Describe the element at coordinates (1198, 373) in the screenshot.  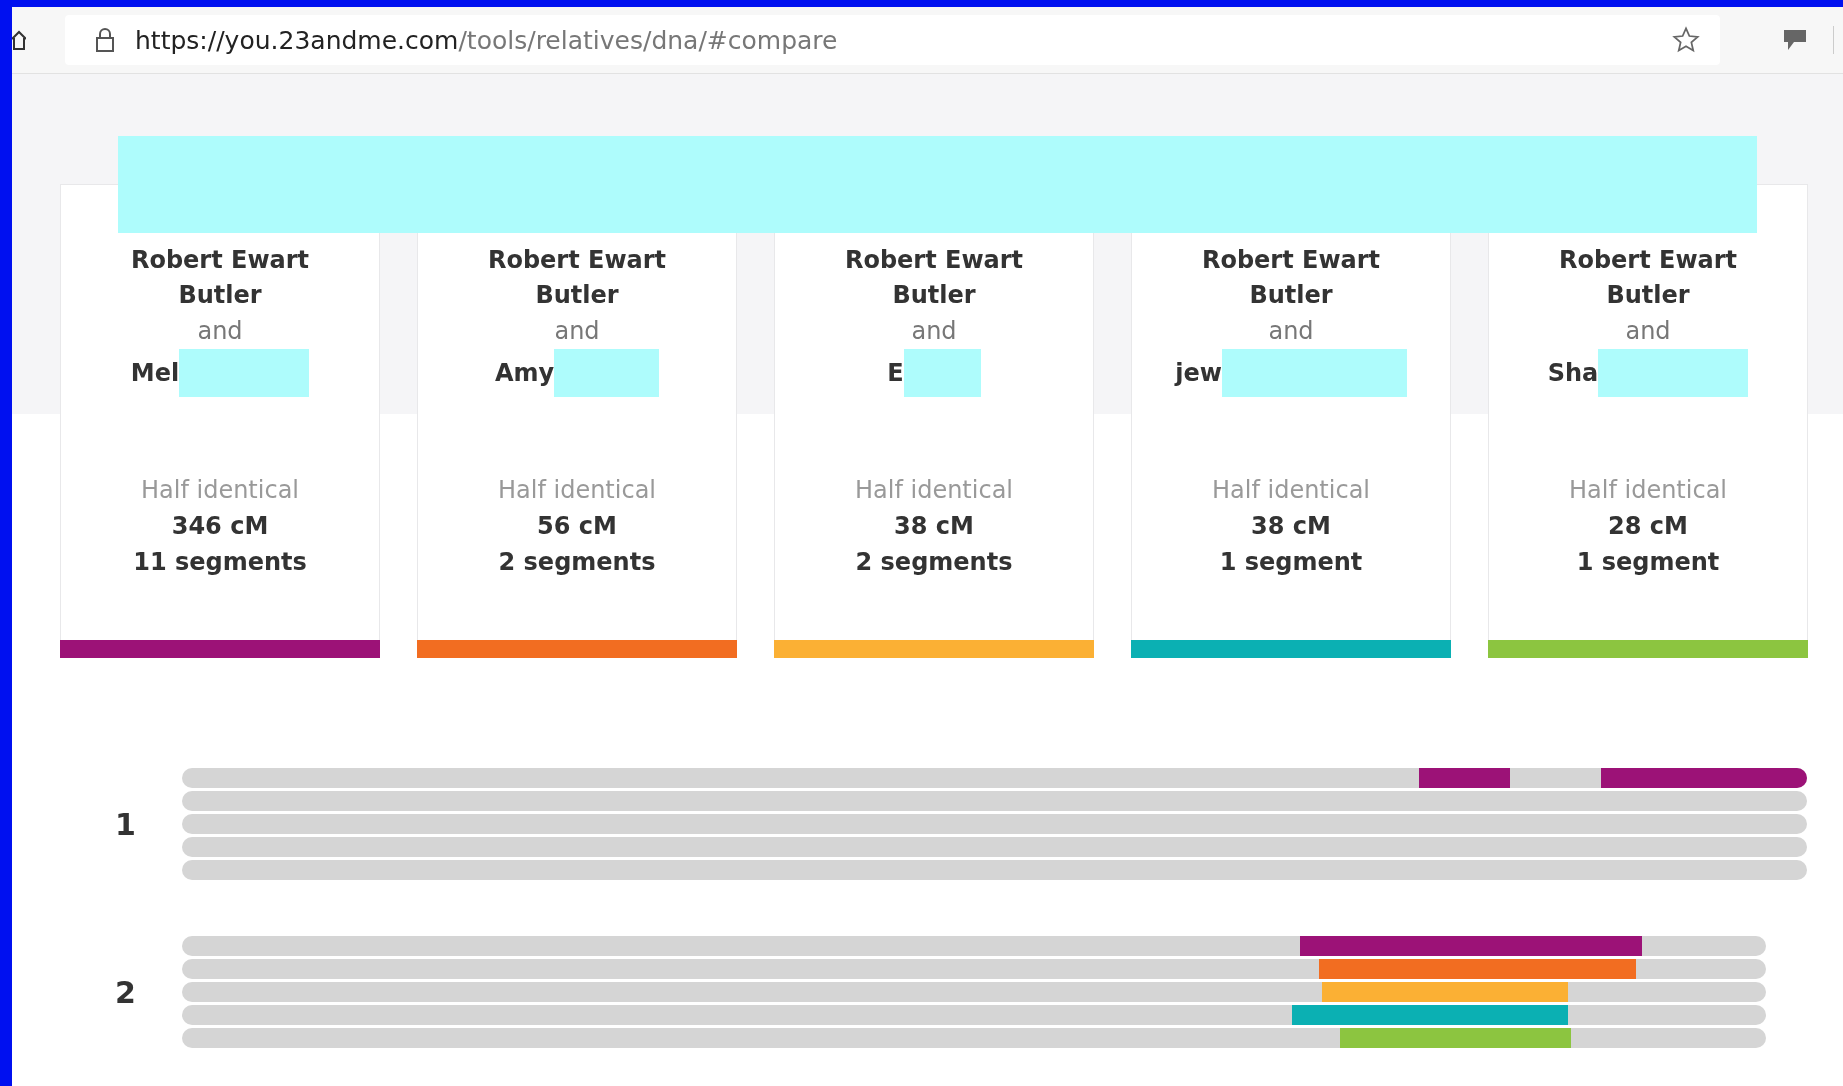
I see `relative-name: jew` at that location.